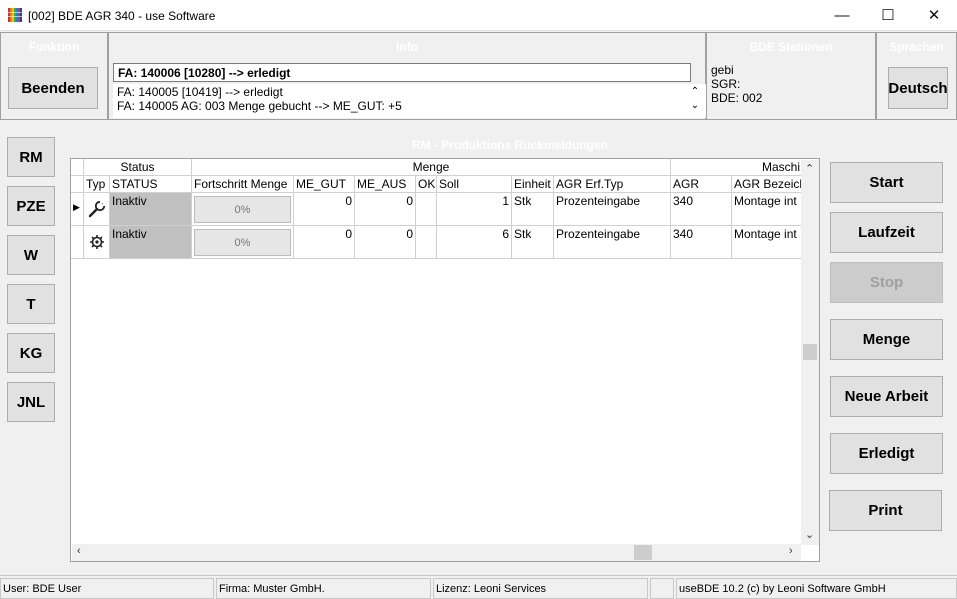  What do you see at coordinates (200, 92) in the screenshot?
I see `info-log-line: FA: 140005 [10419] --> erledigt` at bounding box center [200, 92].